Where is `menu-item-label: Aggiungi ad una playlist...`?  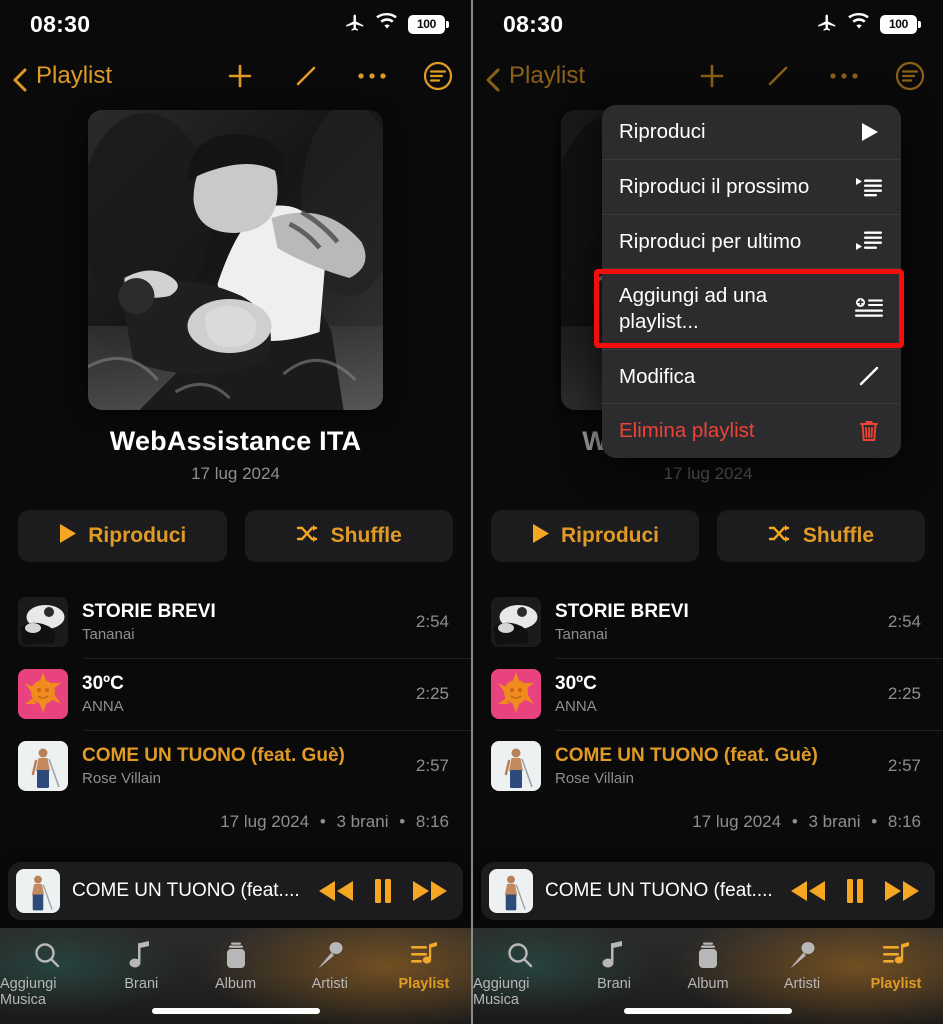
menu-item-label: Aggiungi ad una playlist... is located at coordinates (693, 308).